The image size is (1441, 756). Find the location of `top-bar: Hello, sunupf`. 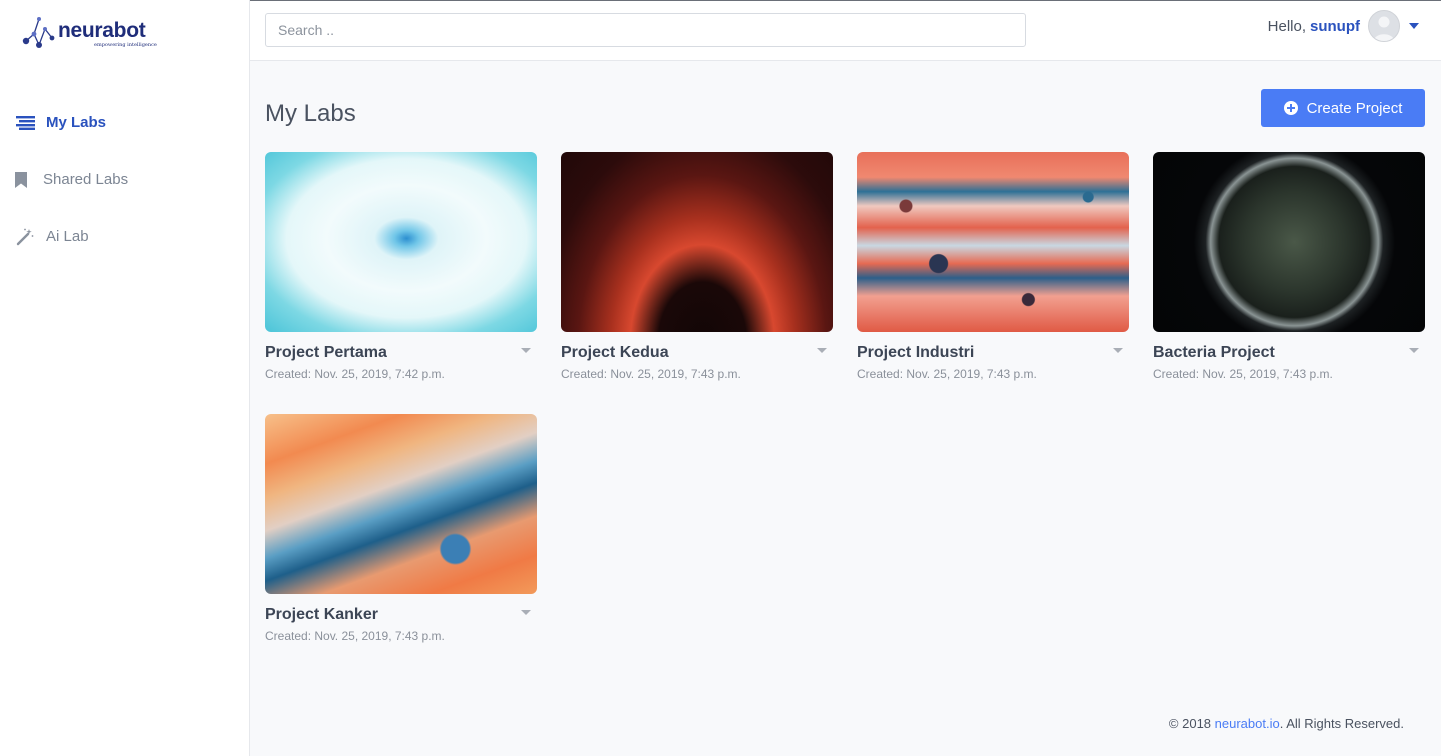

top-bar: Hello, sunupf is located at coordinates (845, 30).